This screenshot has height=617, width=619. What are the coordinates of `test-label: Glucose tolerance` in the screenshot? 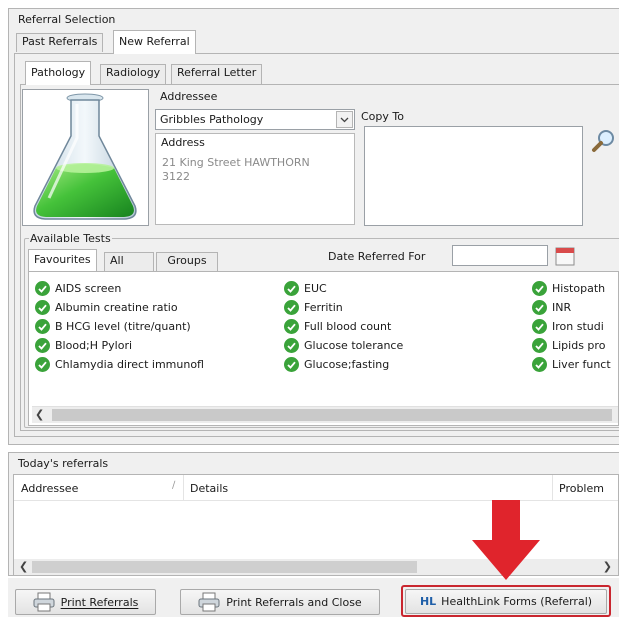 It's located at (354, 345).